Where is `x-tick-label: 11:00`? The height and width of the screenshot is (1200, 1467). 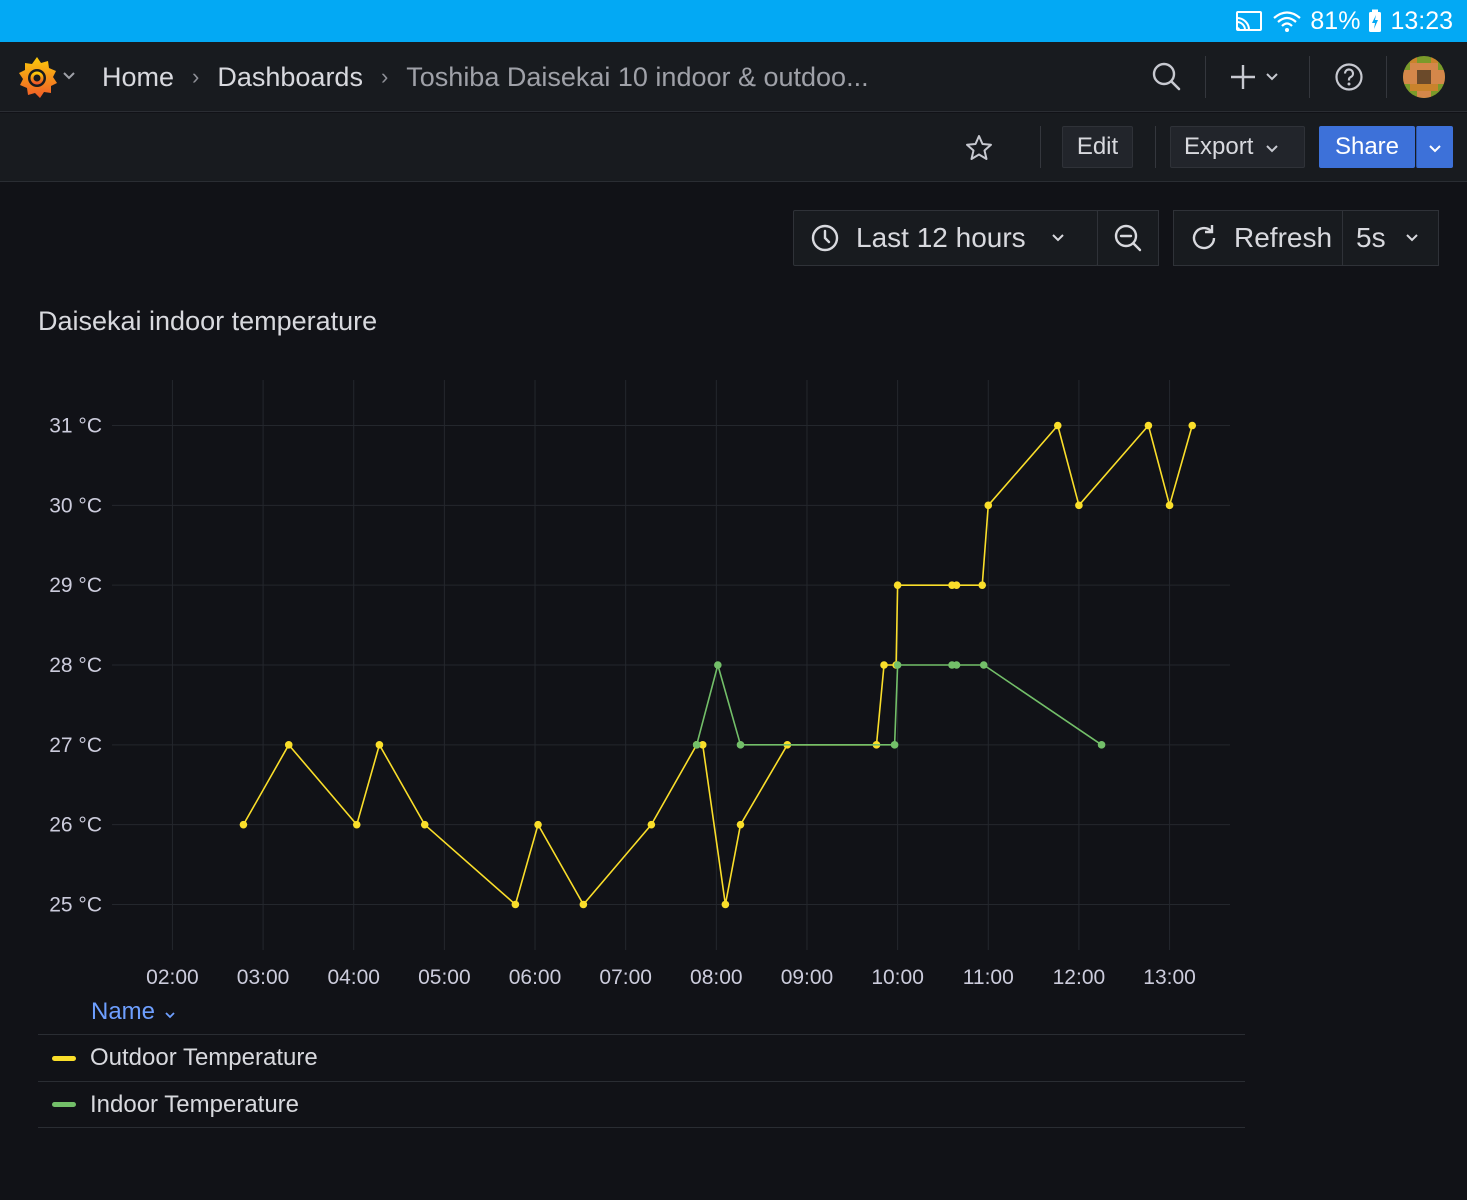
x-tick-label: 11:00 is located at coordinates (988, 977).